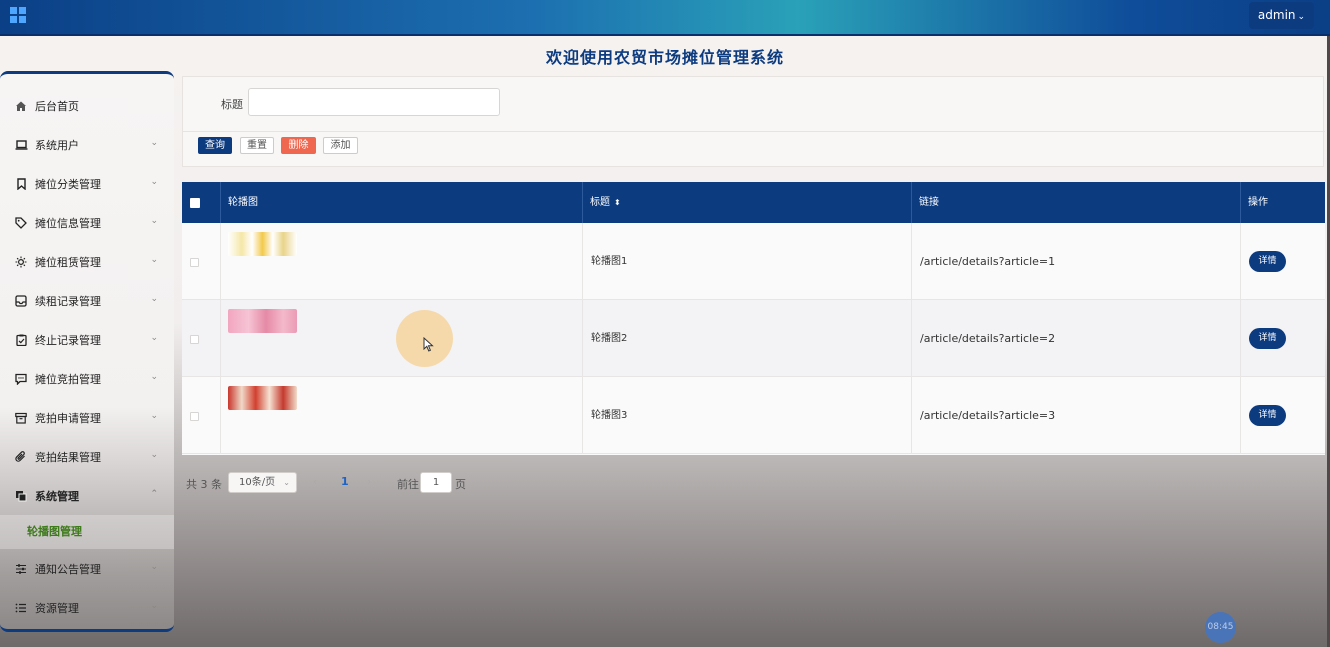 This screenshot has width=1330, height=647. What do you see at coordinates (402, 261) in the screenshot?
I see `image-cell` at bounding box center [402, 261].